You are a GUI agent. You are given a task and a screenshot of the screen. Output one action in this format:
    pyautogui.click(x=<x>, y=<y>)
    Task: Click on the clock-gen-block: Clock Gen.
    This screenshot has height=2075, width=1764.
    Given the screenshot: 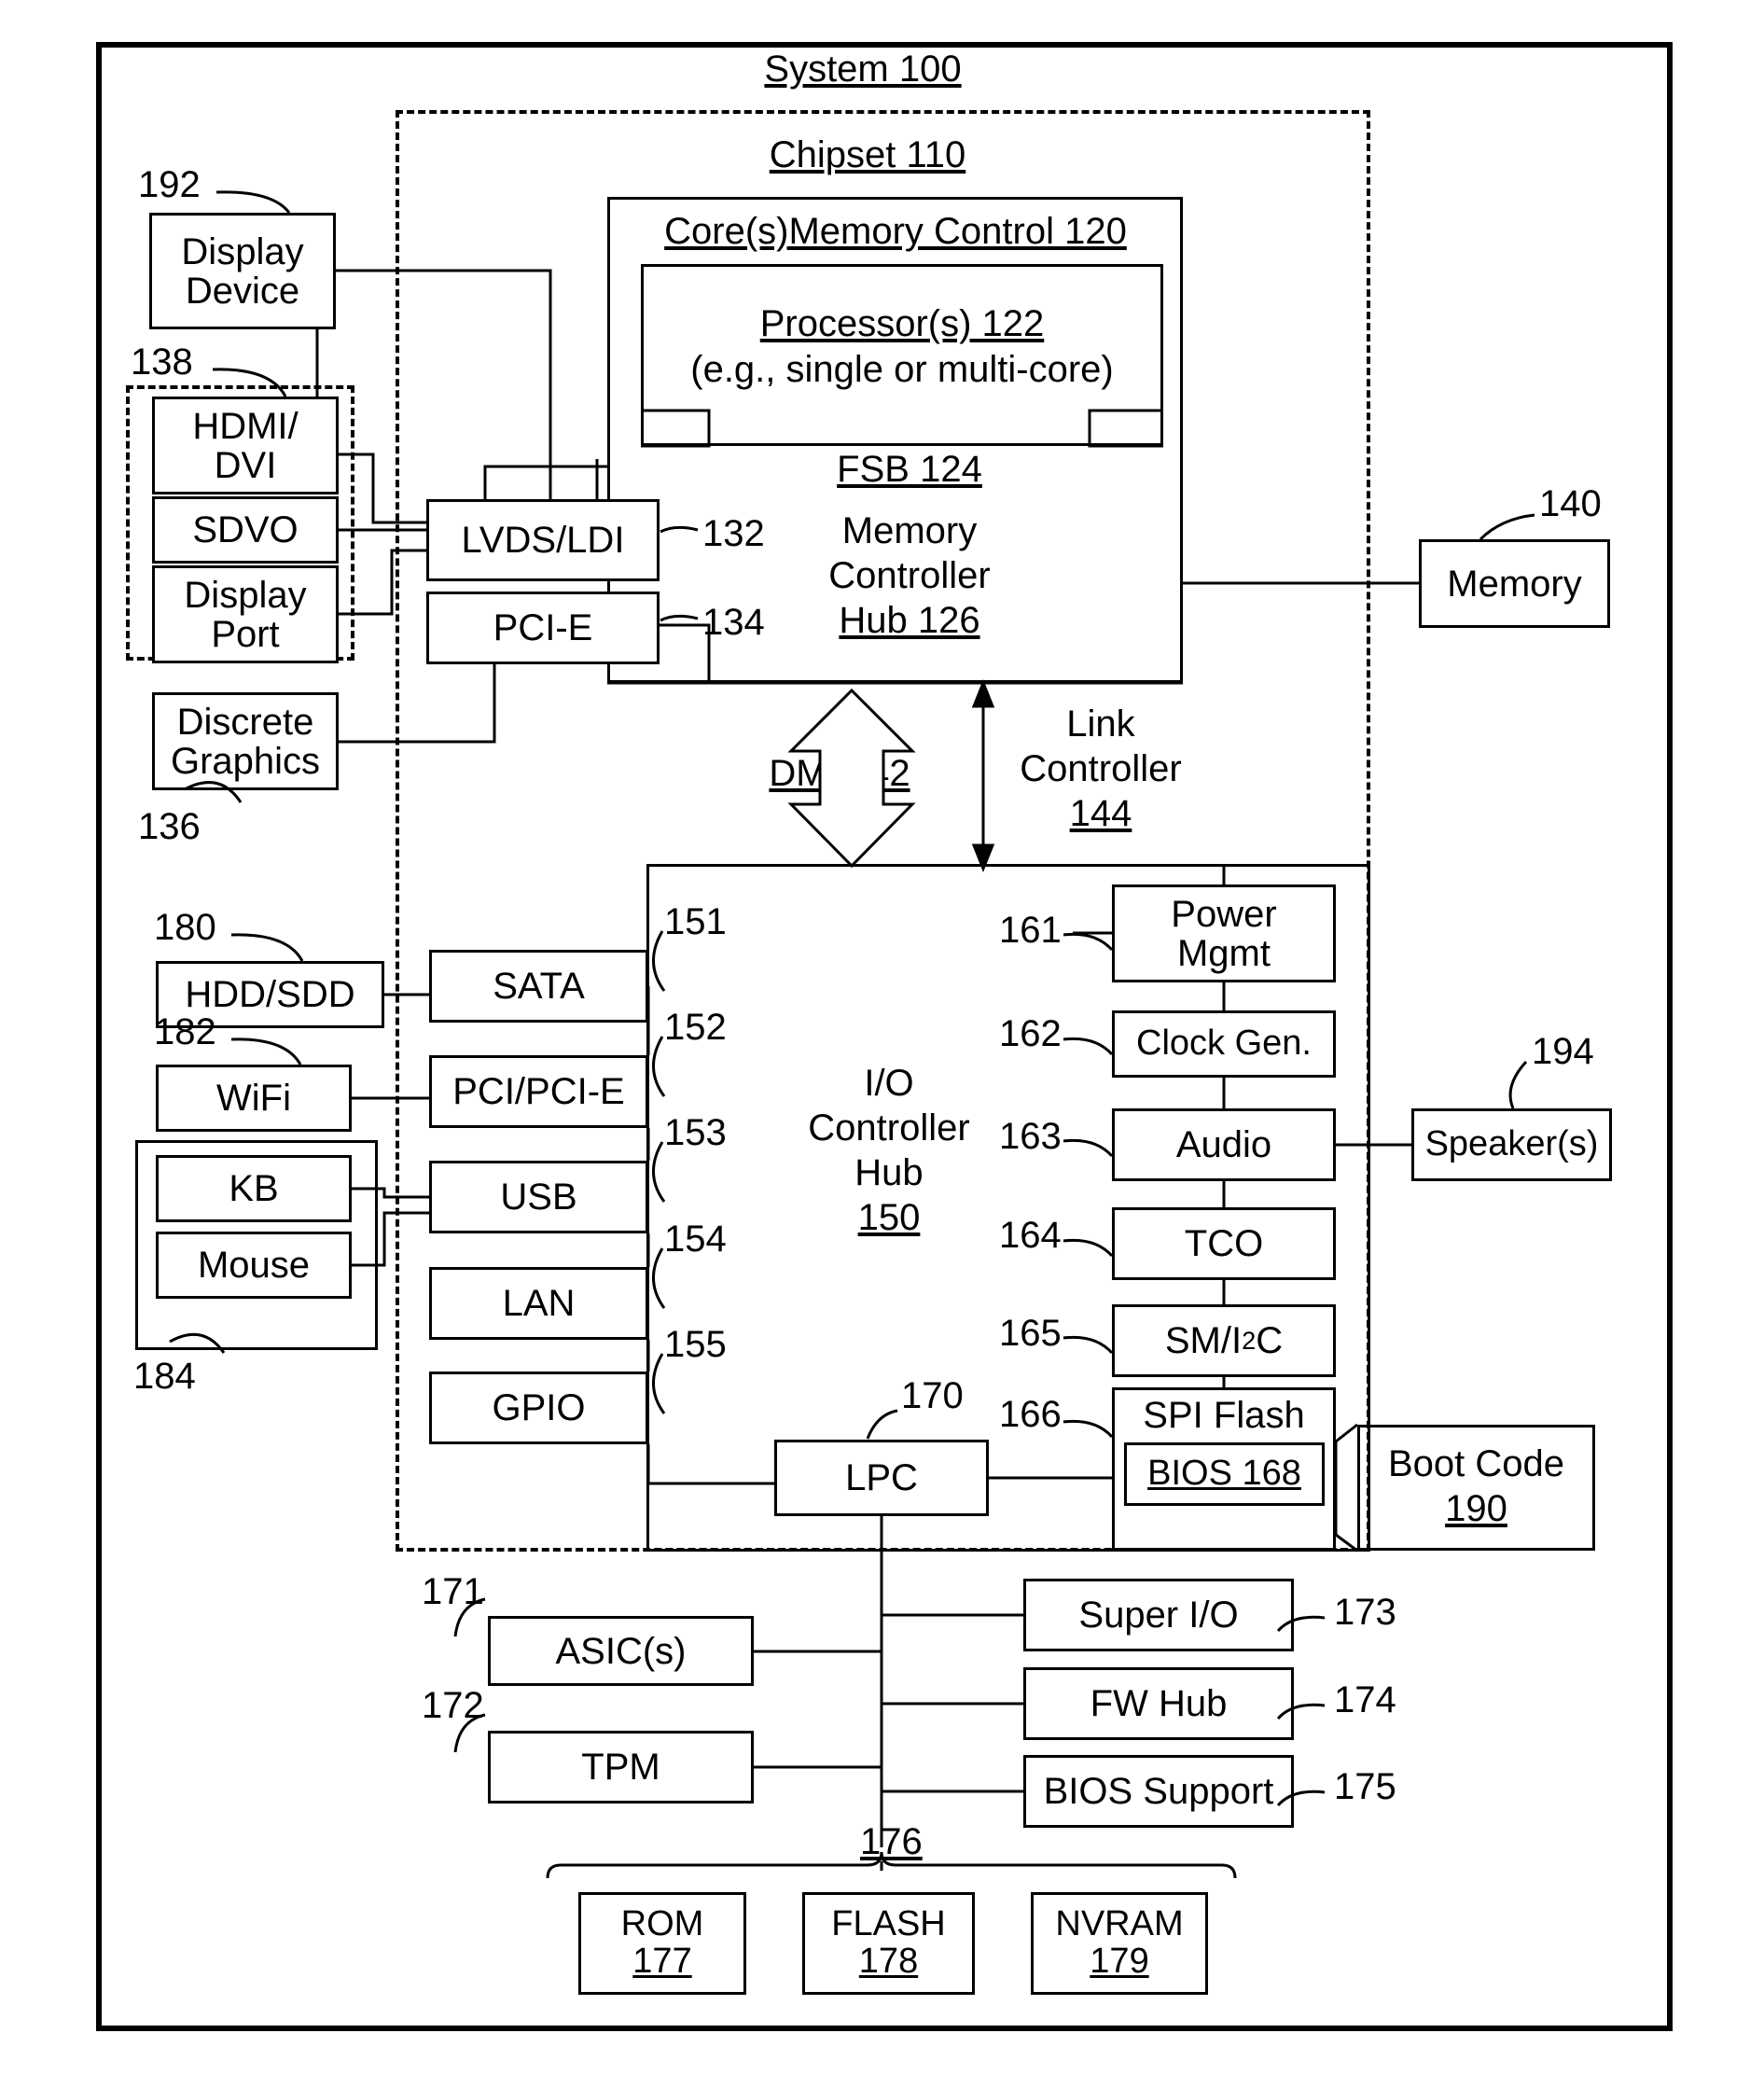 What is the action you would take?
    pyautogui.click(x=1224, y=1044)
    